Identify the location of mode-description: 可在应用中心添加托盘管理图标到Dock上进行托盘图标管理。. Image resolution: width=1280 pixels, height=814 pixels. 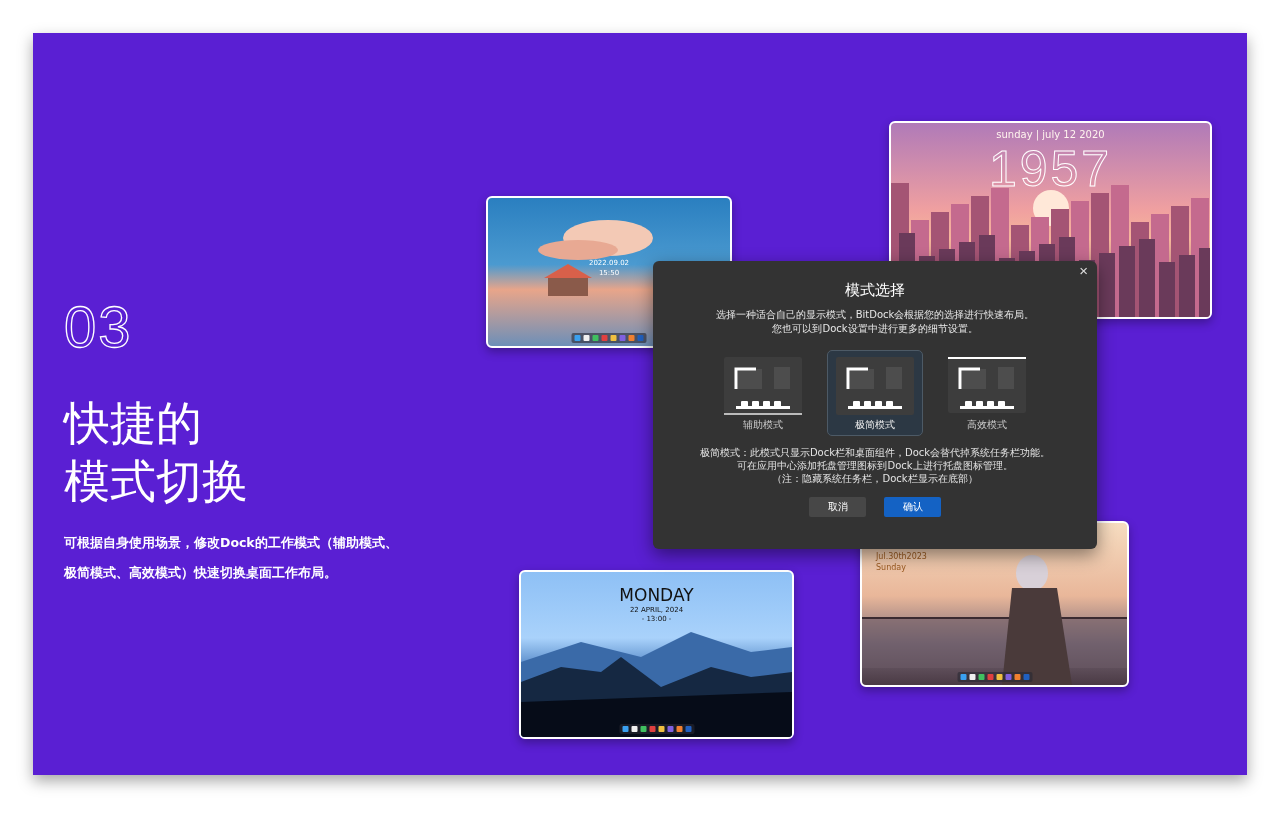
(875, 465).